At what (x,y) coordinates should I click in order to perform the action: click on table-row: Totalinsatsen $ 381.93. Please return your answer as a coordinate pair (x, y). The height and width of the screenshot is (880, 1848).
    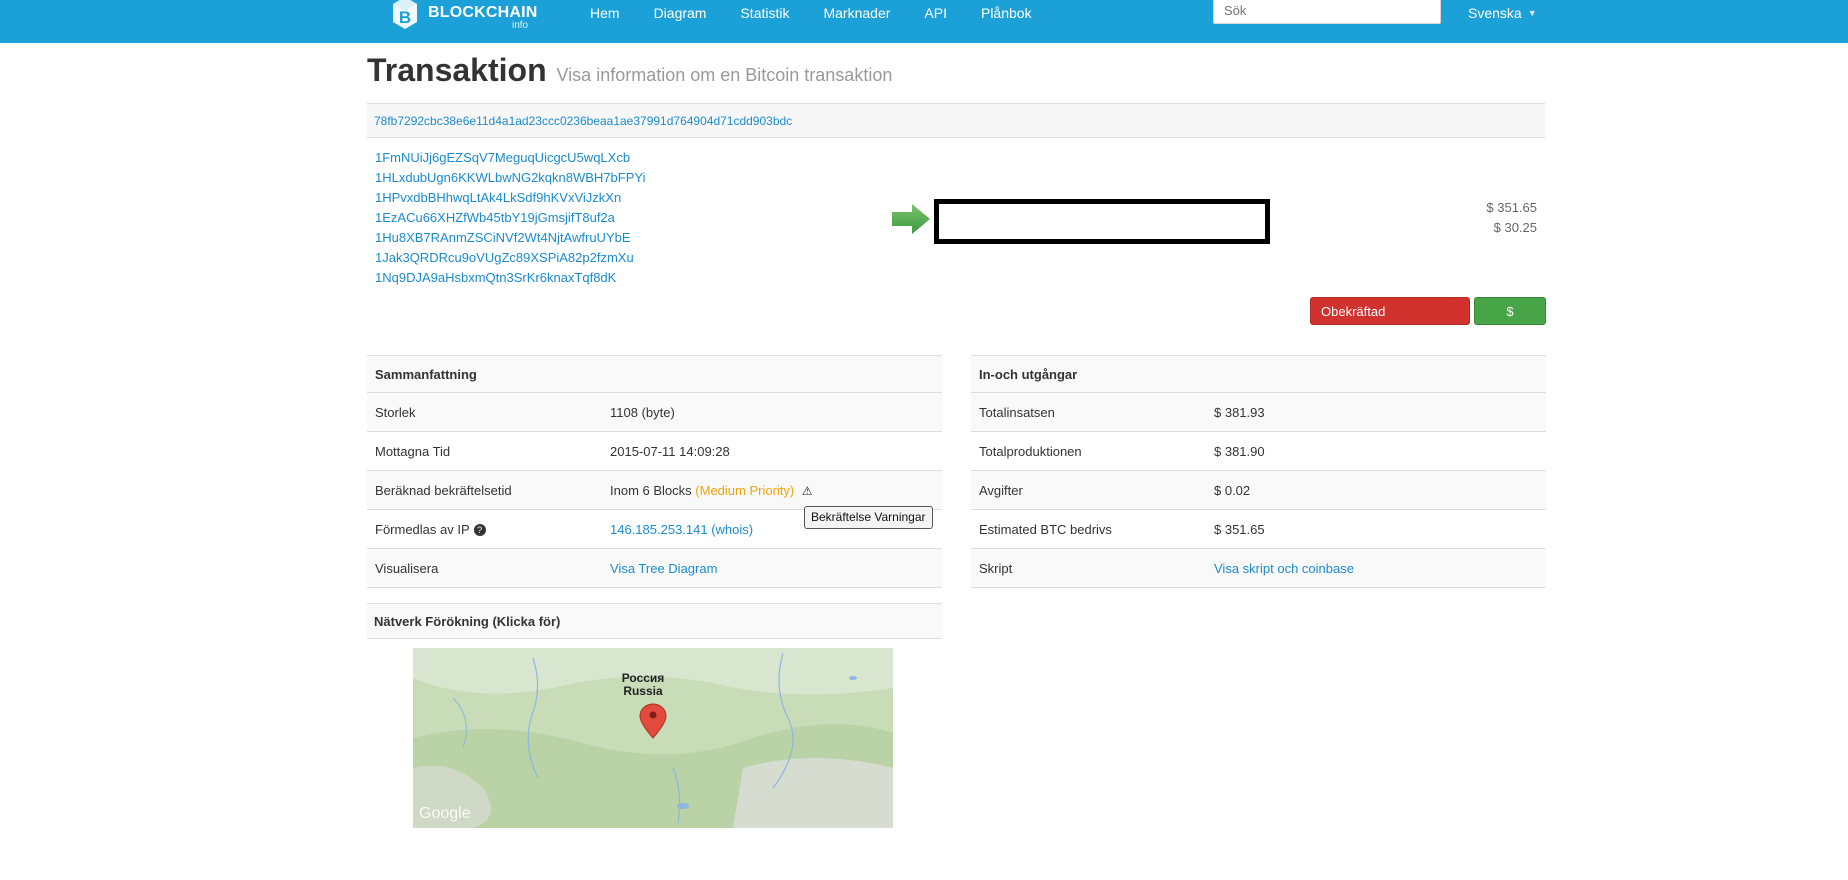
    Looking at the image, I should click on (1258, 412).